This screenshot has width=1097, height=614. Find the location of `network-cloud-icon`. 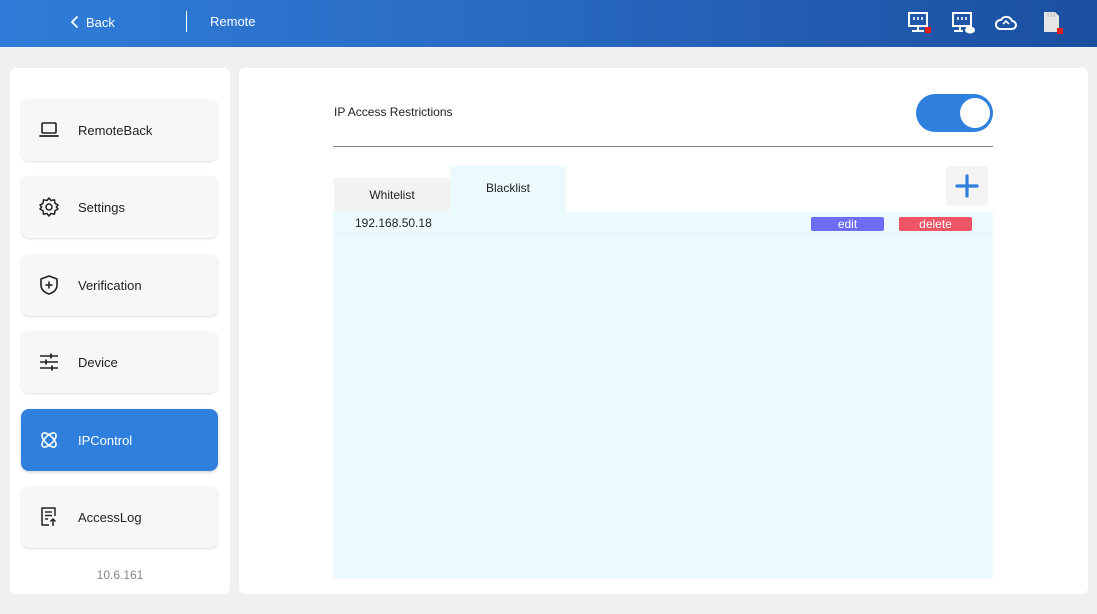

network-cloud-icon is located at coordinates (963, 23).